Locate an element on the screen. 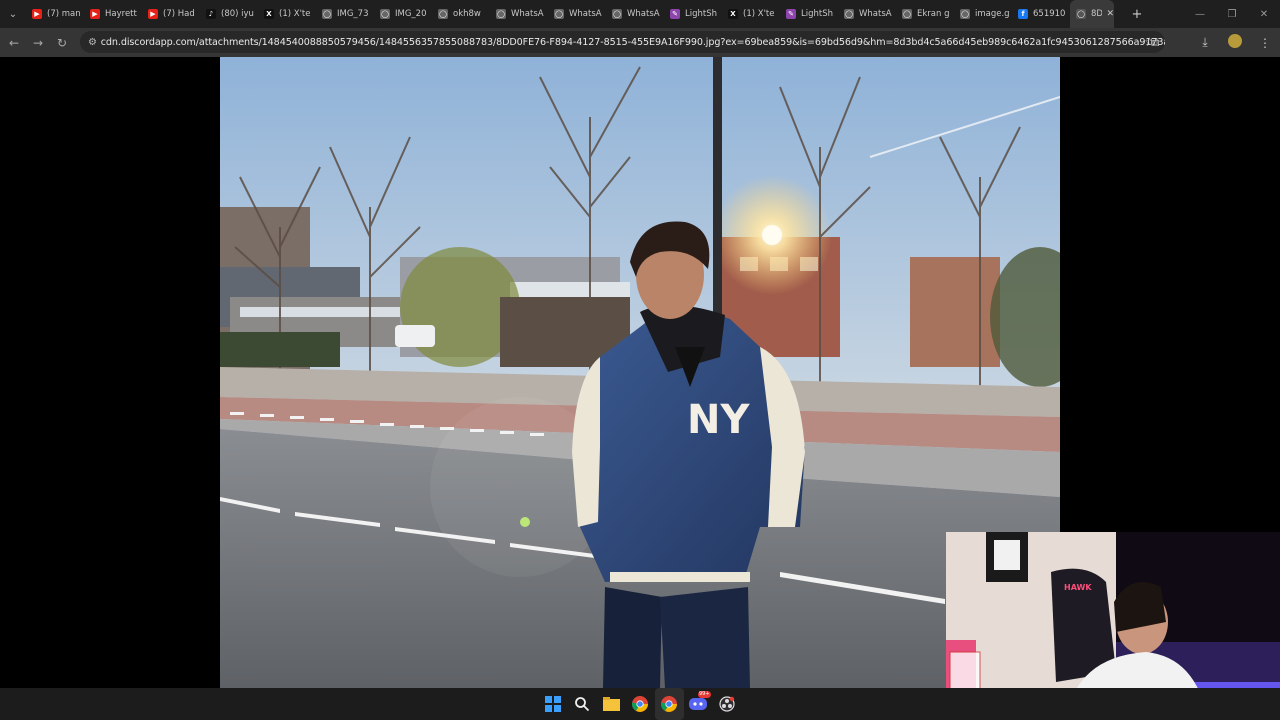  tab-title: image.g is located at coordinates (992, 14).